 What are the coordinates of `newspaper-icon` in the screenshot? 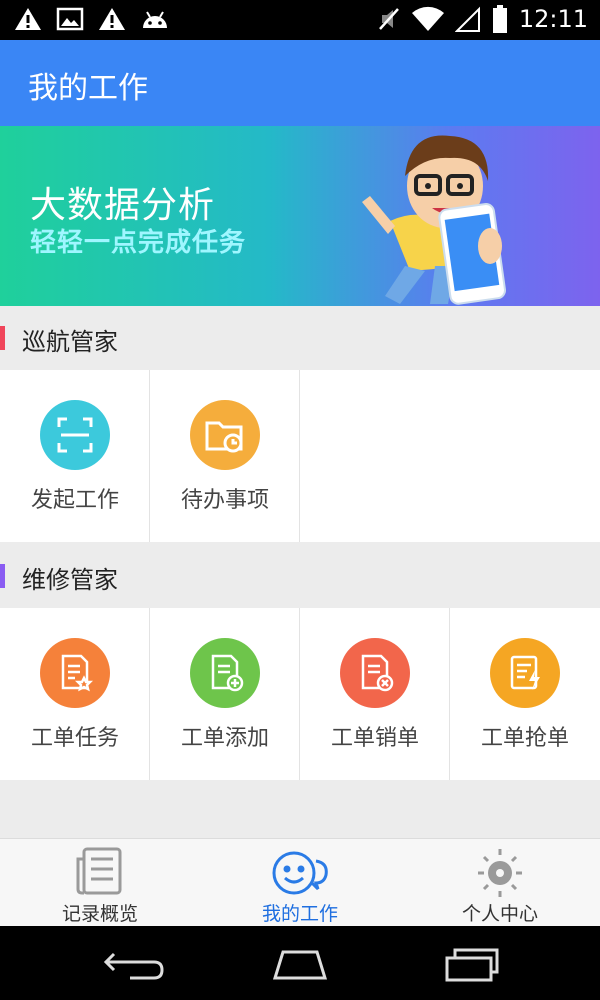 It's located at (99, 871).